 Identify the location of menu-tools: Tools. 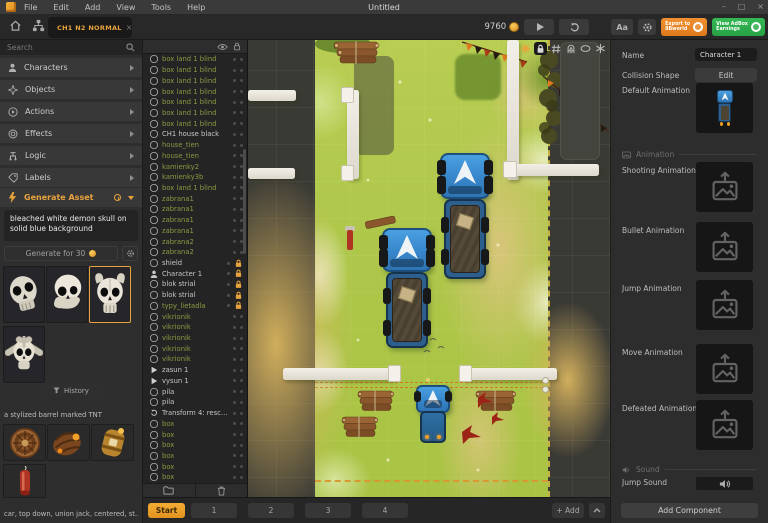
(161, 7).